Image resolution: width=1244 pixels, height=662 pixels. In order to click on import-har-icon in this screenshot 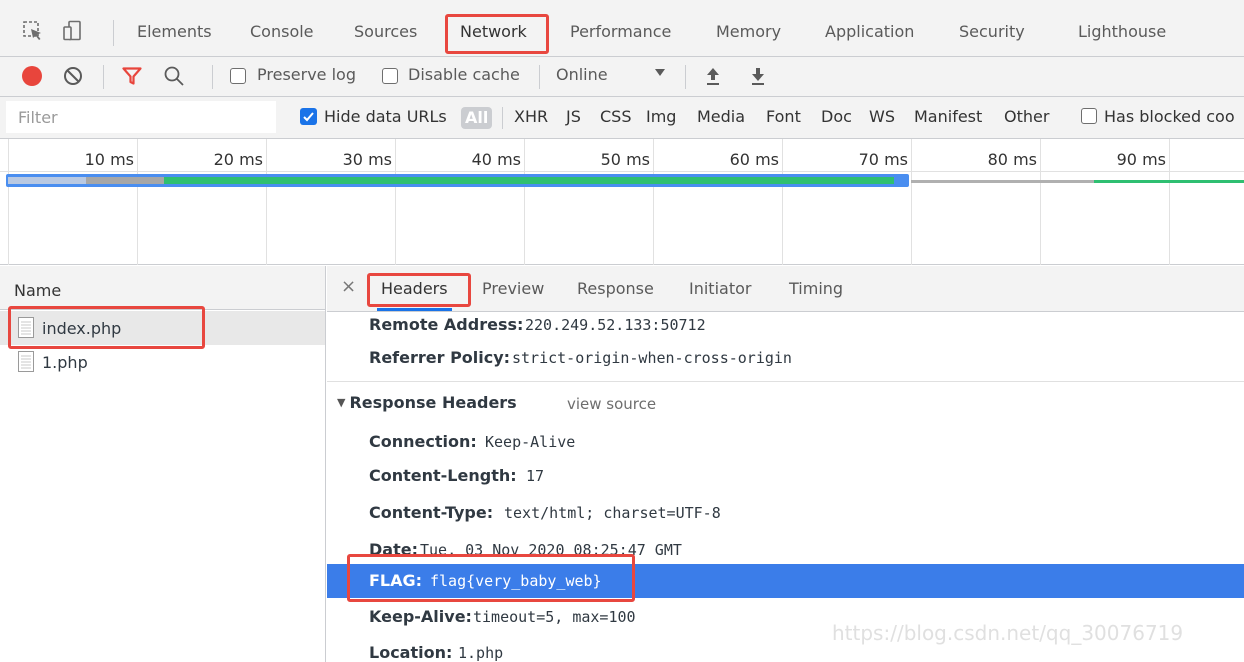, I will do `click(713, 76)`.